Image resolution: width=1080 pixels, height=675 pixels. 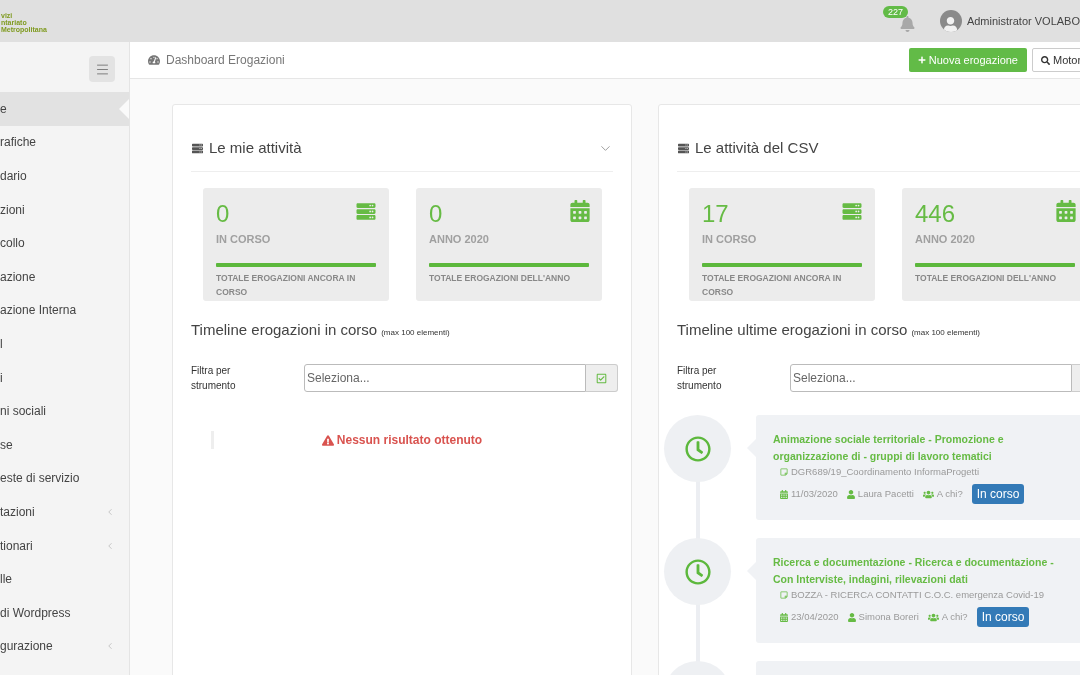 I want to click on sidebar-item: tazioni, so click(x=64, y=512).